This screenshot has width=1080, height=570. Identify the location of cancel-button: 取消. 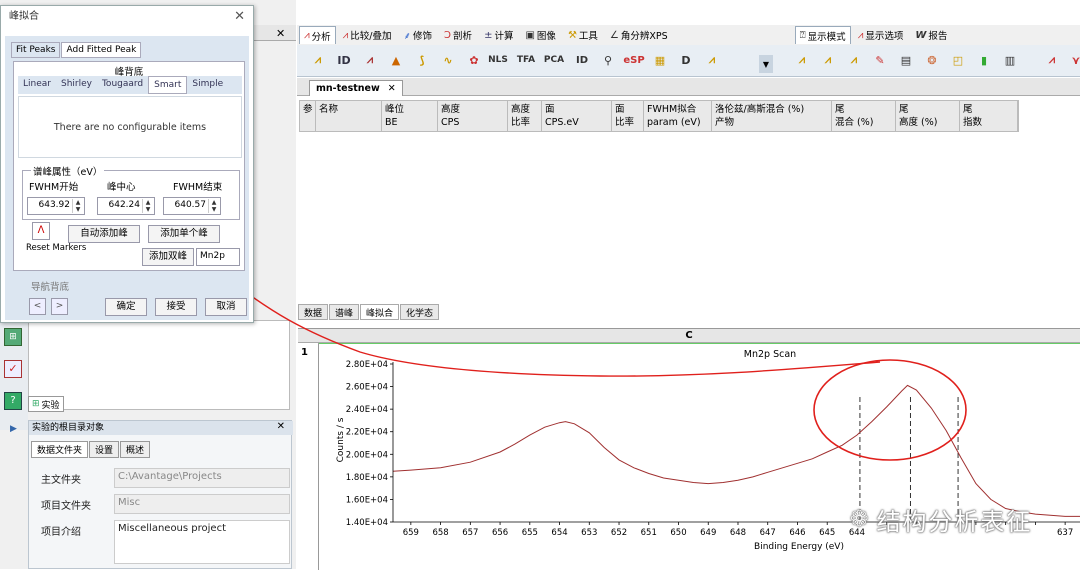
(226, 307).